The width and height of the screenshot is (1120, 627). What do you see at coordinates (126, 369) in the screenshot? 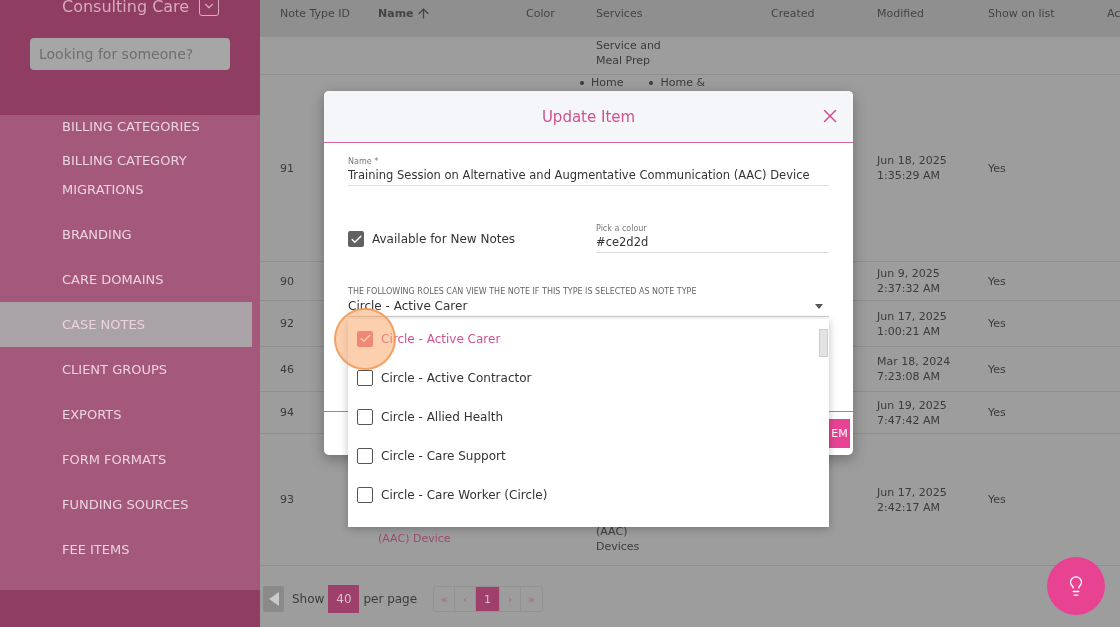
I see `sidebar-item: CLIENT GROUPS` at bounding box center [126, 369].